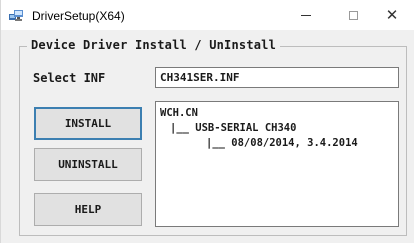 Image resolution: width=414 pixels, height=243 pixels. Describe the element at coordinates (154, 45) in the screenshot. I see `groupbox-title: Device Driver Install / UnInstall` at that location.